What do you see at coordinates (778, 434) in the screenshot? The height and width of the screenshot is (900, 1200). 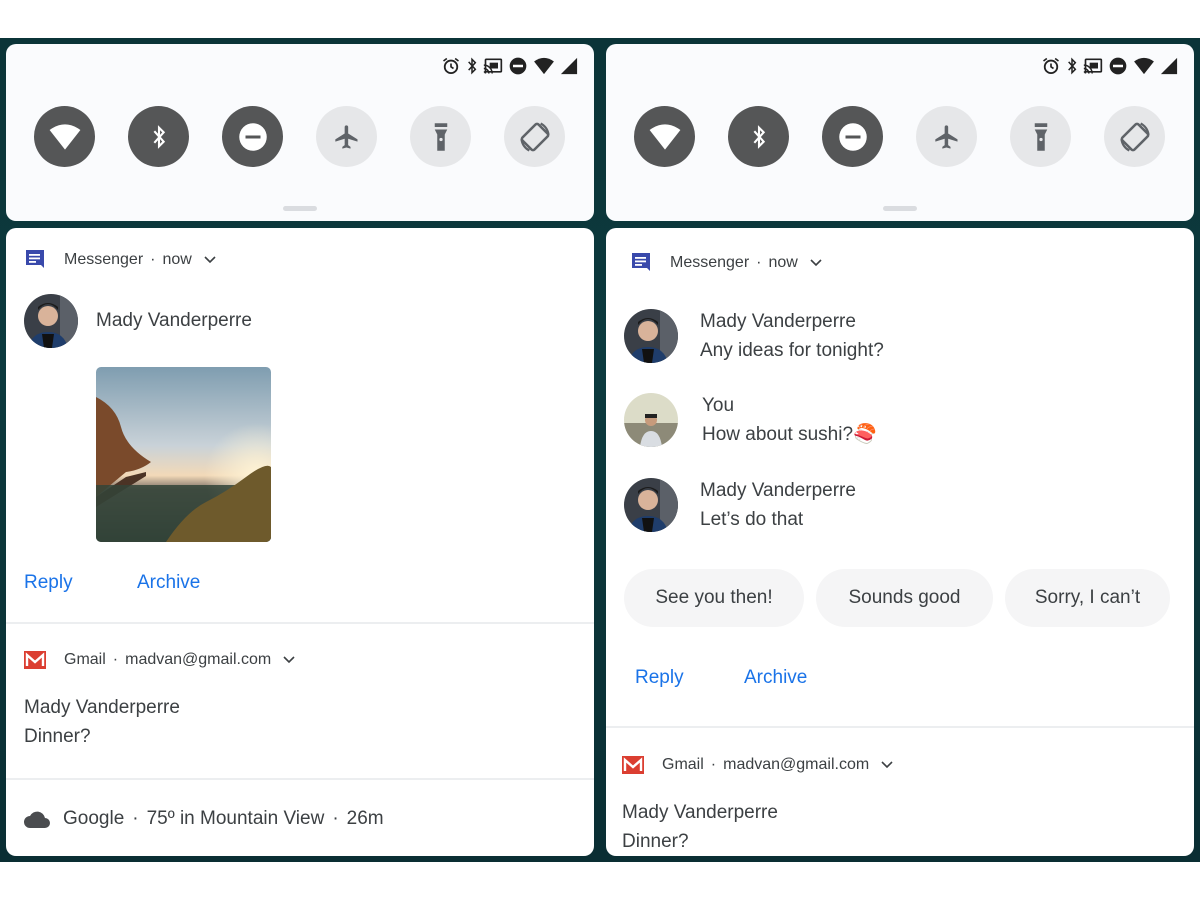 I see `message-text-body: How about sushi?` at bounding box center [778, 434].